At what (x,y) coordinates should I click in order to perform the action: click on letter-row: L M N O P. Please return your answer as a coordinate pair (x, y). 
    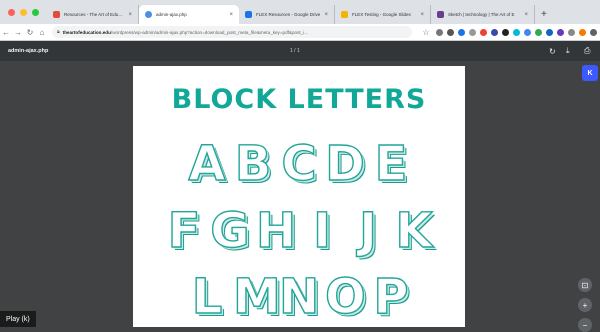
    Looking at the image, I should click on (299, 296).